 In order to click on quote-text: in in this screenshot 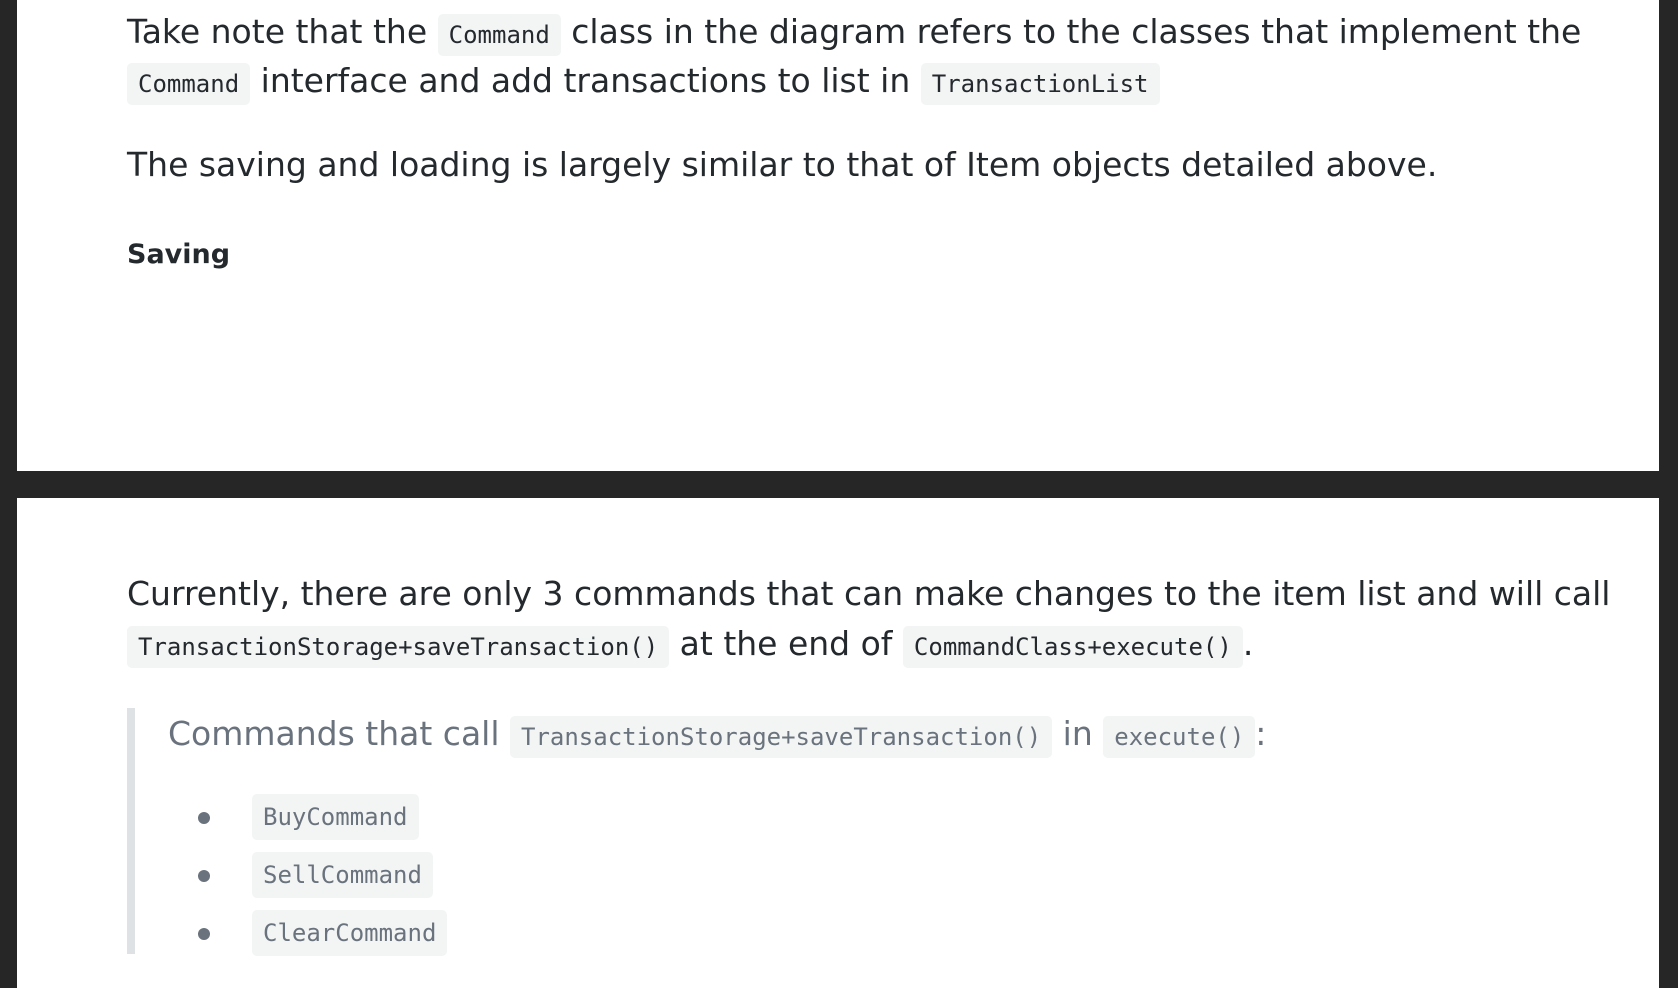, I will do `click(1078, 733)`.